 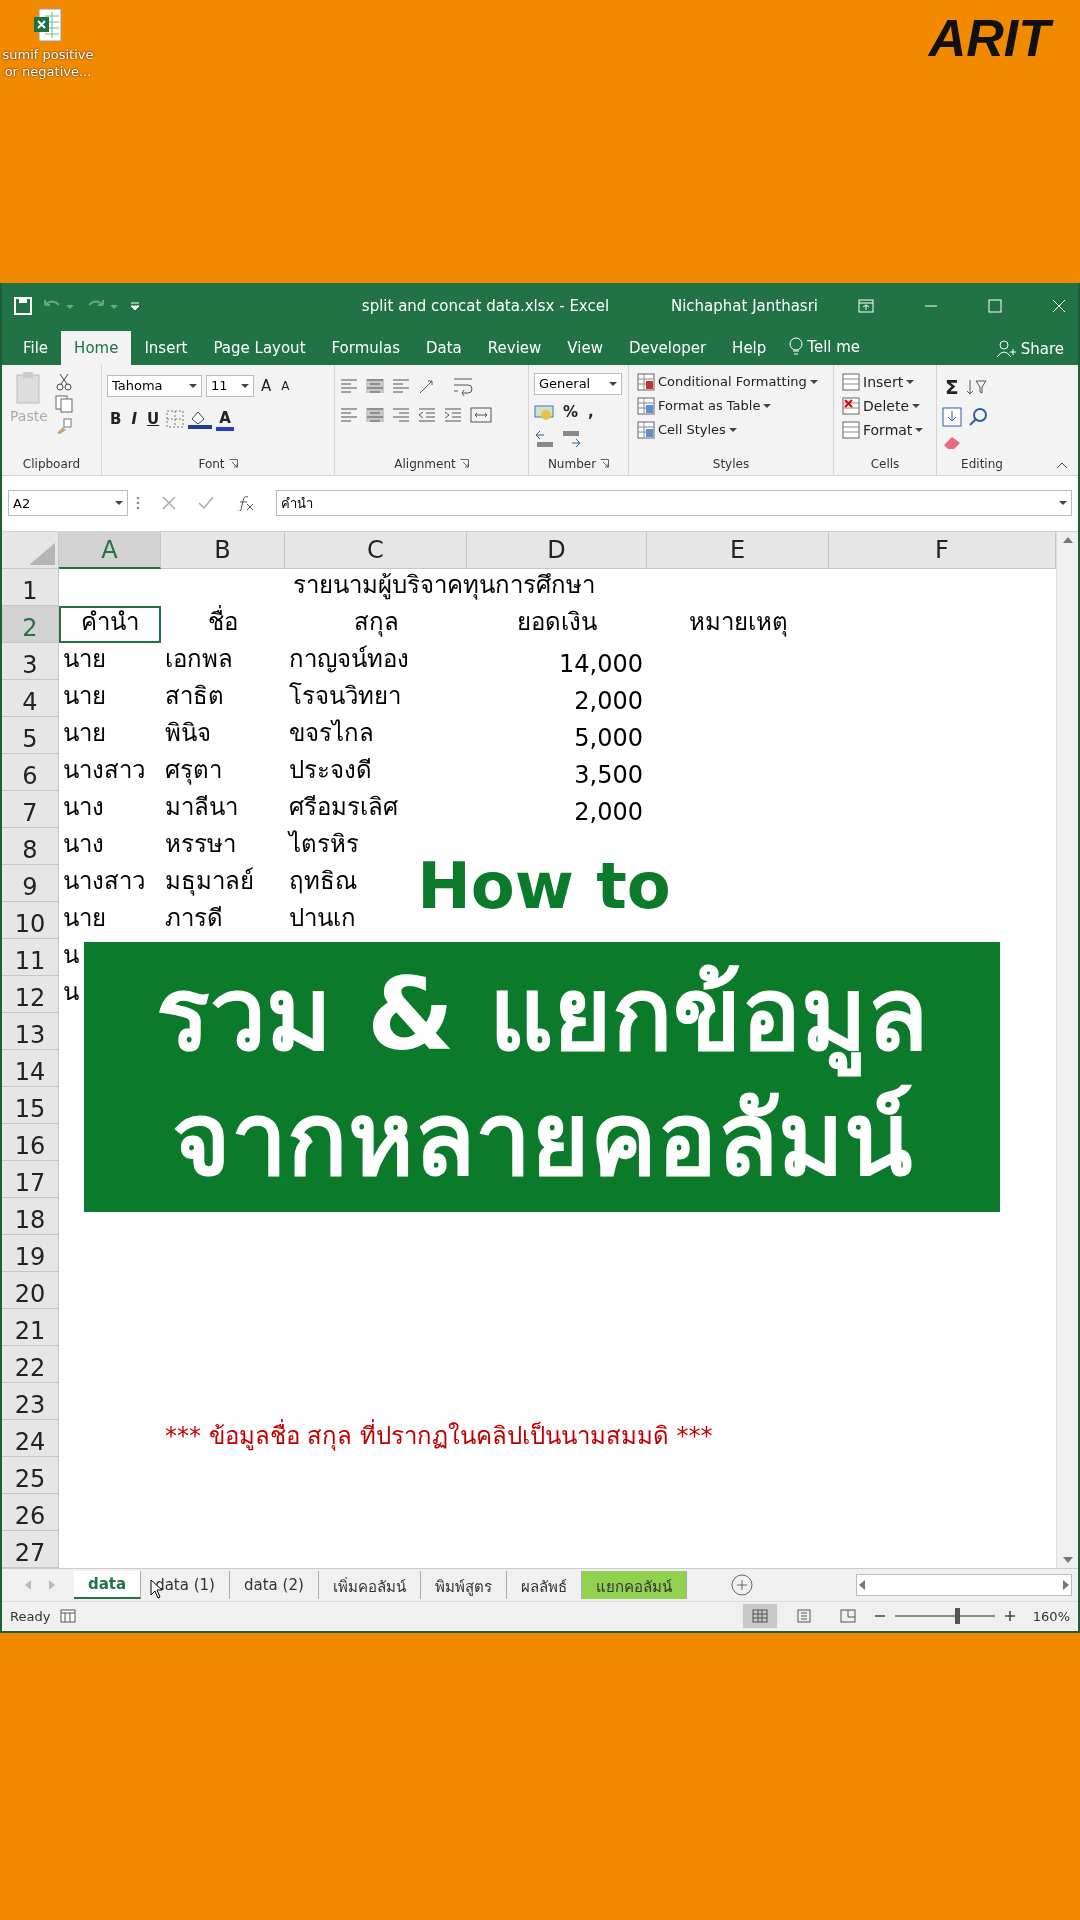 What do you see at coordinates (825, 347) in the screenshot?
I see `tell-me-button: Tell me` at bounding box center [825, 347].